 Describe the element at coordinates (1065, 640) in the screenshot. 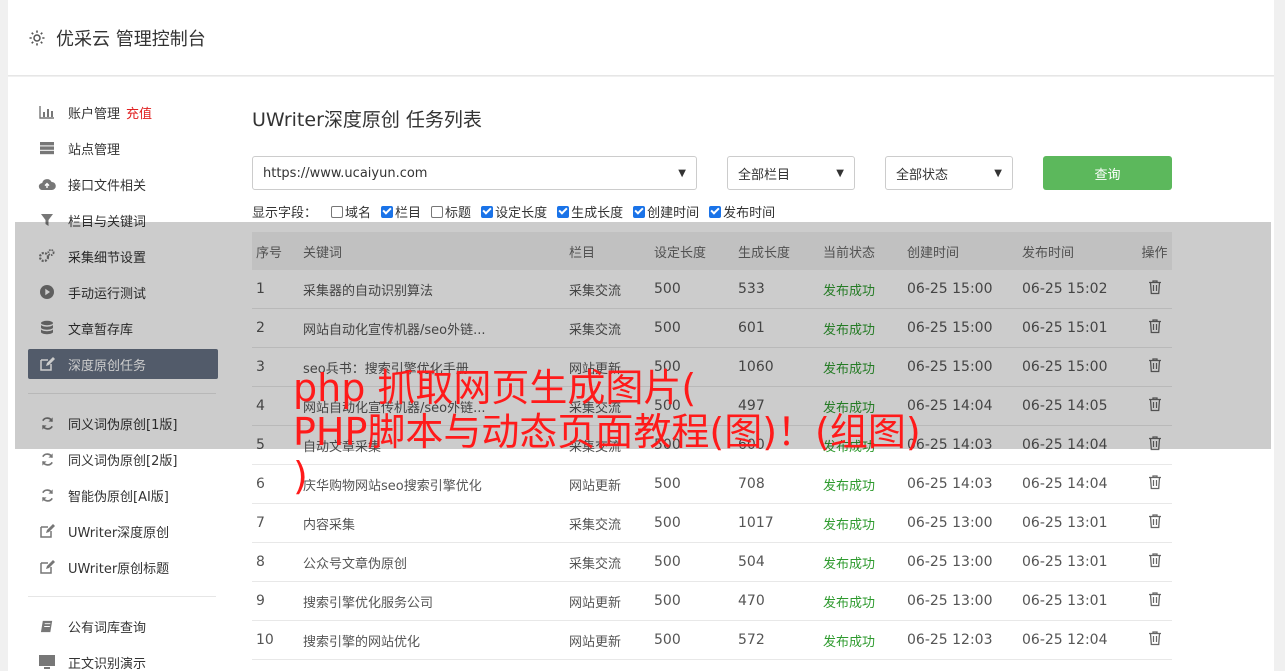

I see `table-cell: 06-25 12:04` at that location.